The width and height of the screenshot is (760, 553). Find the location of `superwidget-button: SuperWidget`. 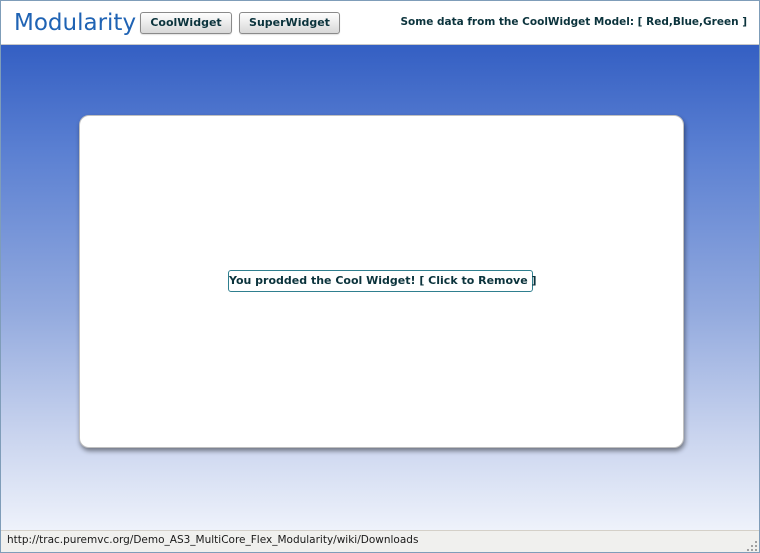

superwidget-button: SuperWidget is located at coordinates (289, 23).